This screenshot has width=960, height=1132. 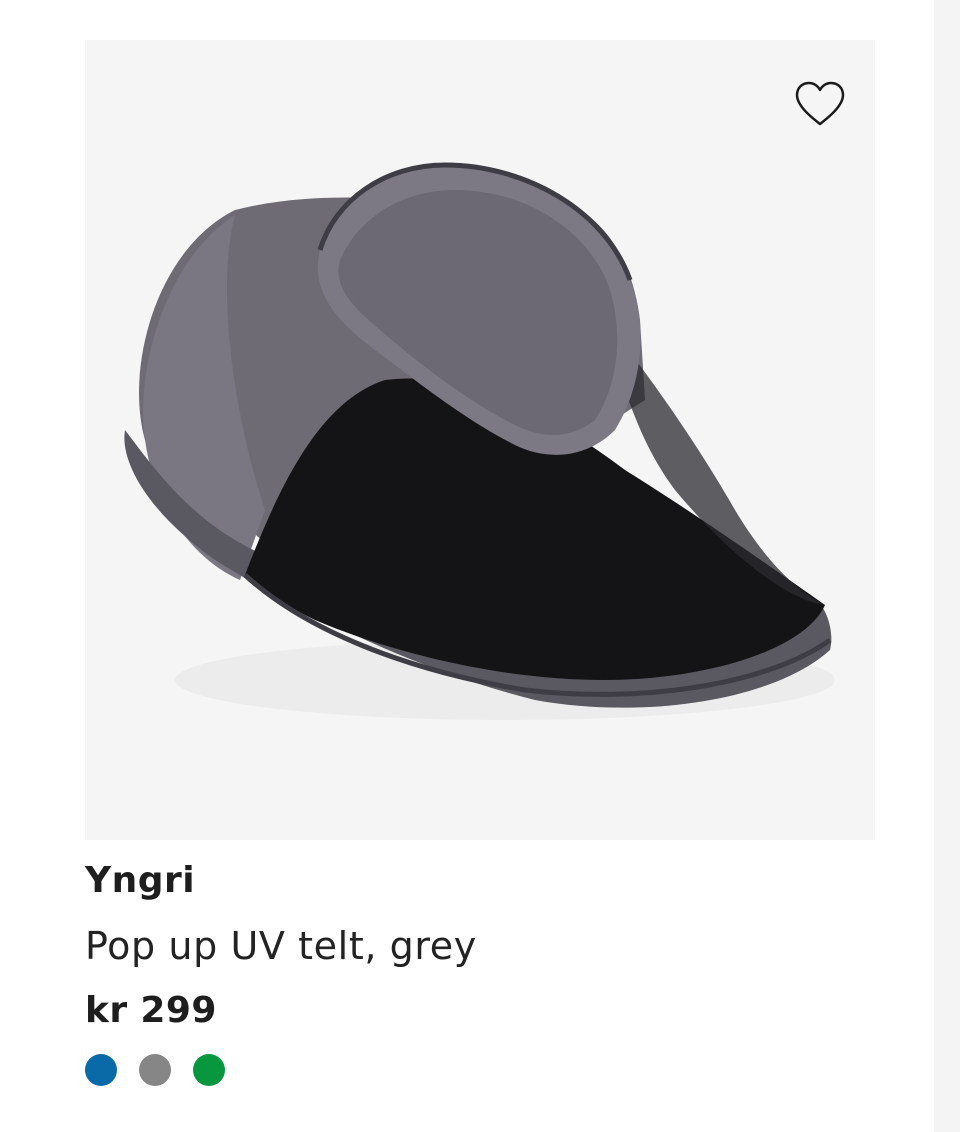 What do you see at coordinates (151, 1010) in the screenshot?
I see `product-price: kr 299` at bounding box center [151, 1010].